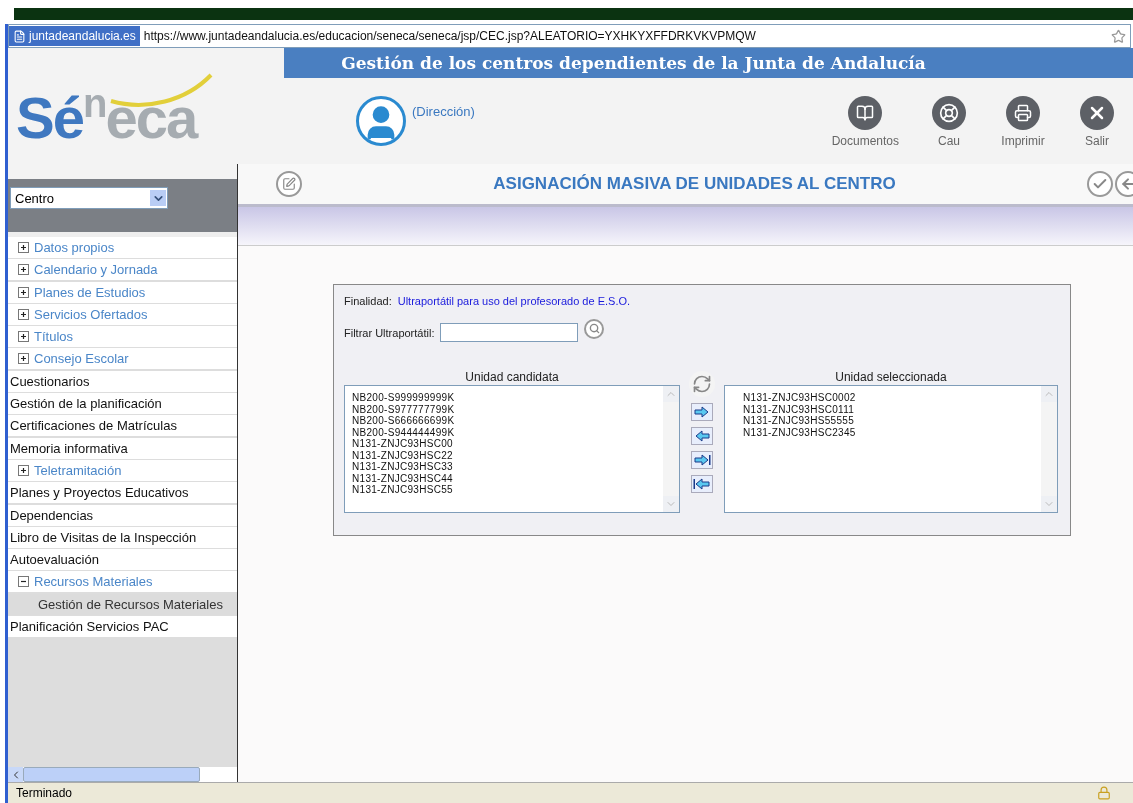 Image resolution: width=1133 pixels, height=803 pixels. What do you see at coordinates (509, 332) in the screenshot?
I see `filter-field` at bounding box center [509, 332].